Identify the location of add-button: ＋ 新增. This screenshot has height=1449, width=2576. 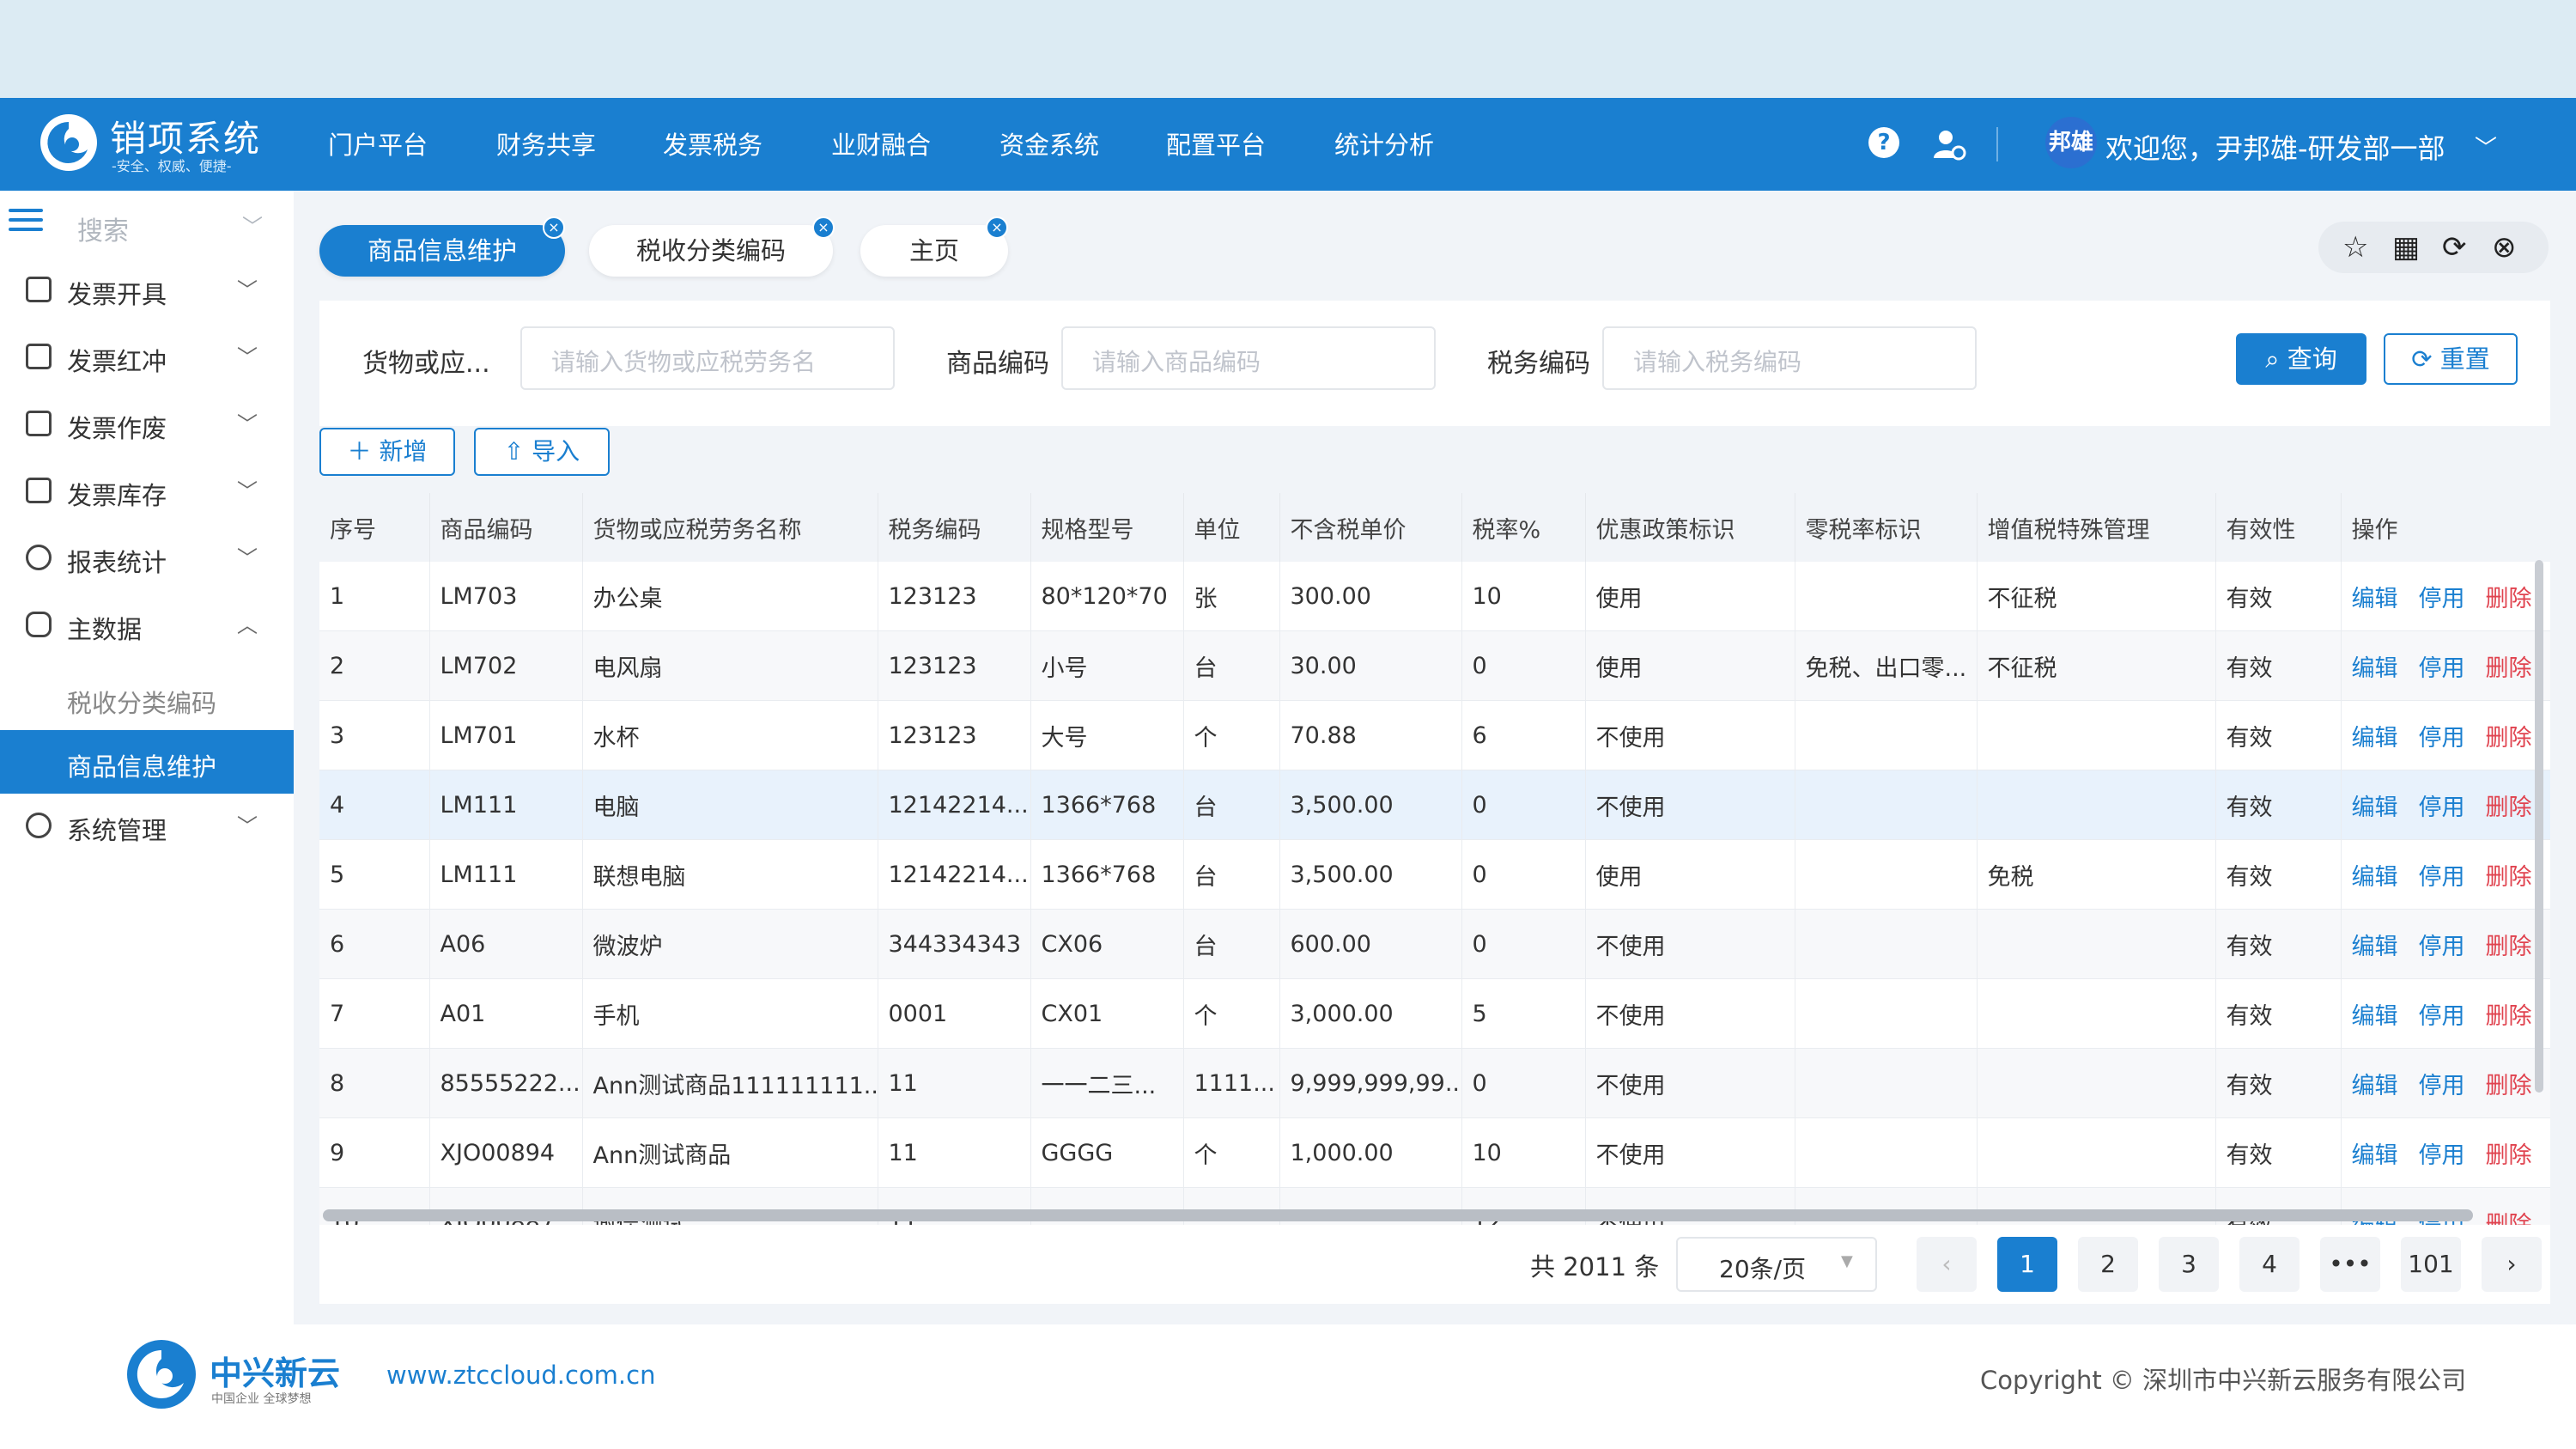
(387, 452).